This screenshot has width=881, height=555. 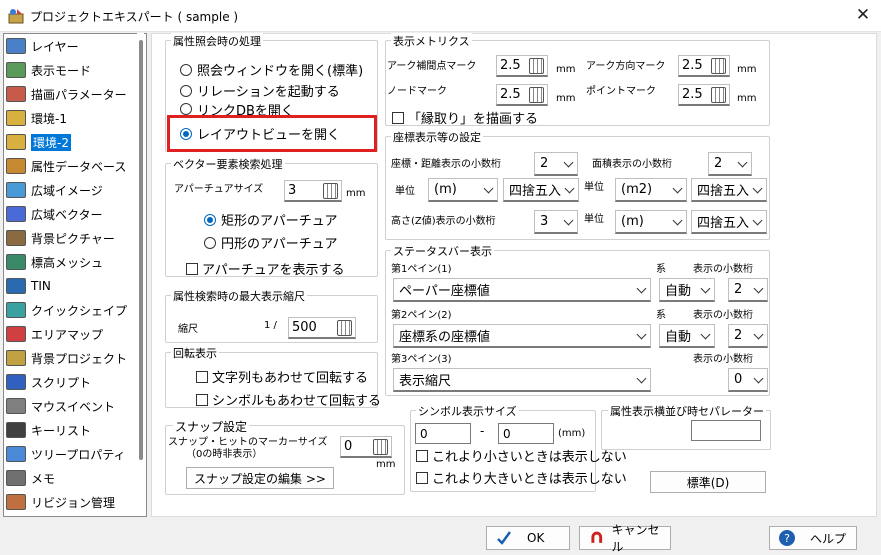 I want to click on sidebar-item-label: 広域イメージ, so click(x=67, y=190).